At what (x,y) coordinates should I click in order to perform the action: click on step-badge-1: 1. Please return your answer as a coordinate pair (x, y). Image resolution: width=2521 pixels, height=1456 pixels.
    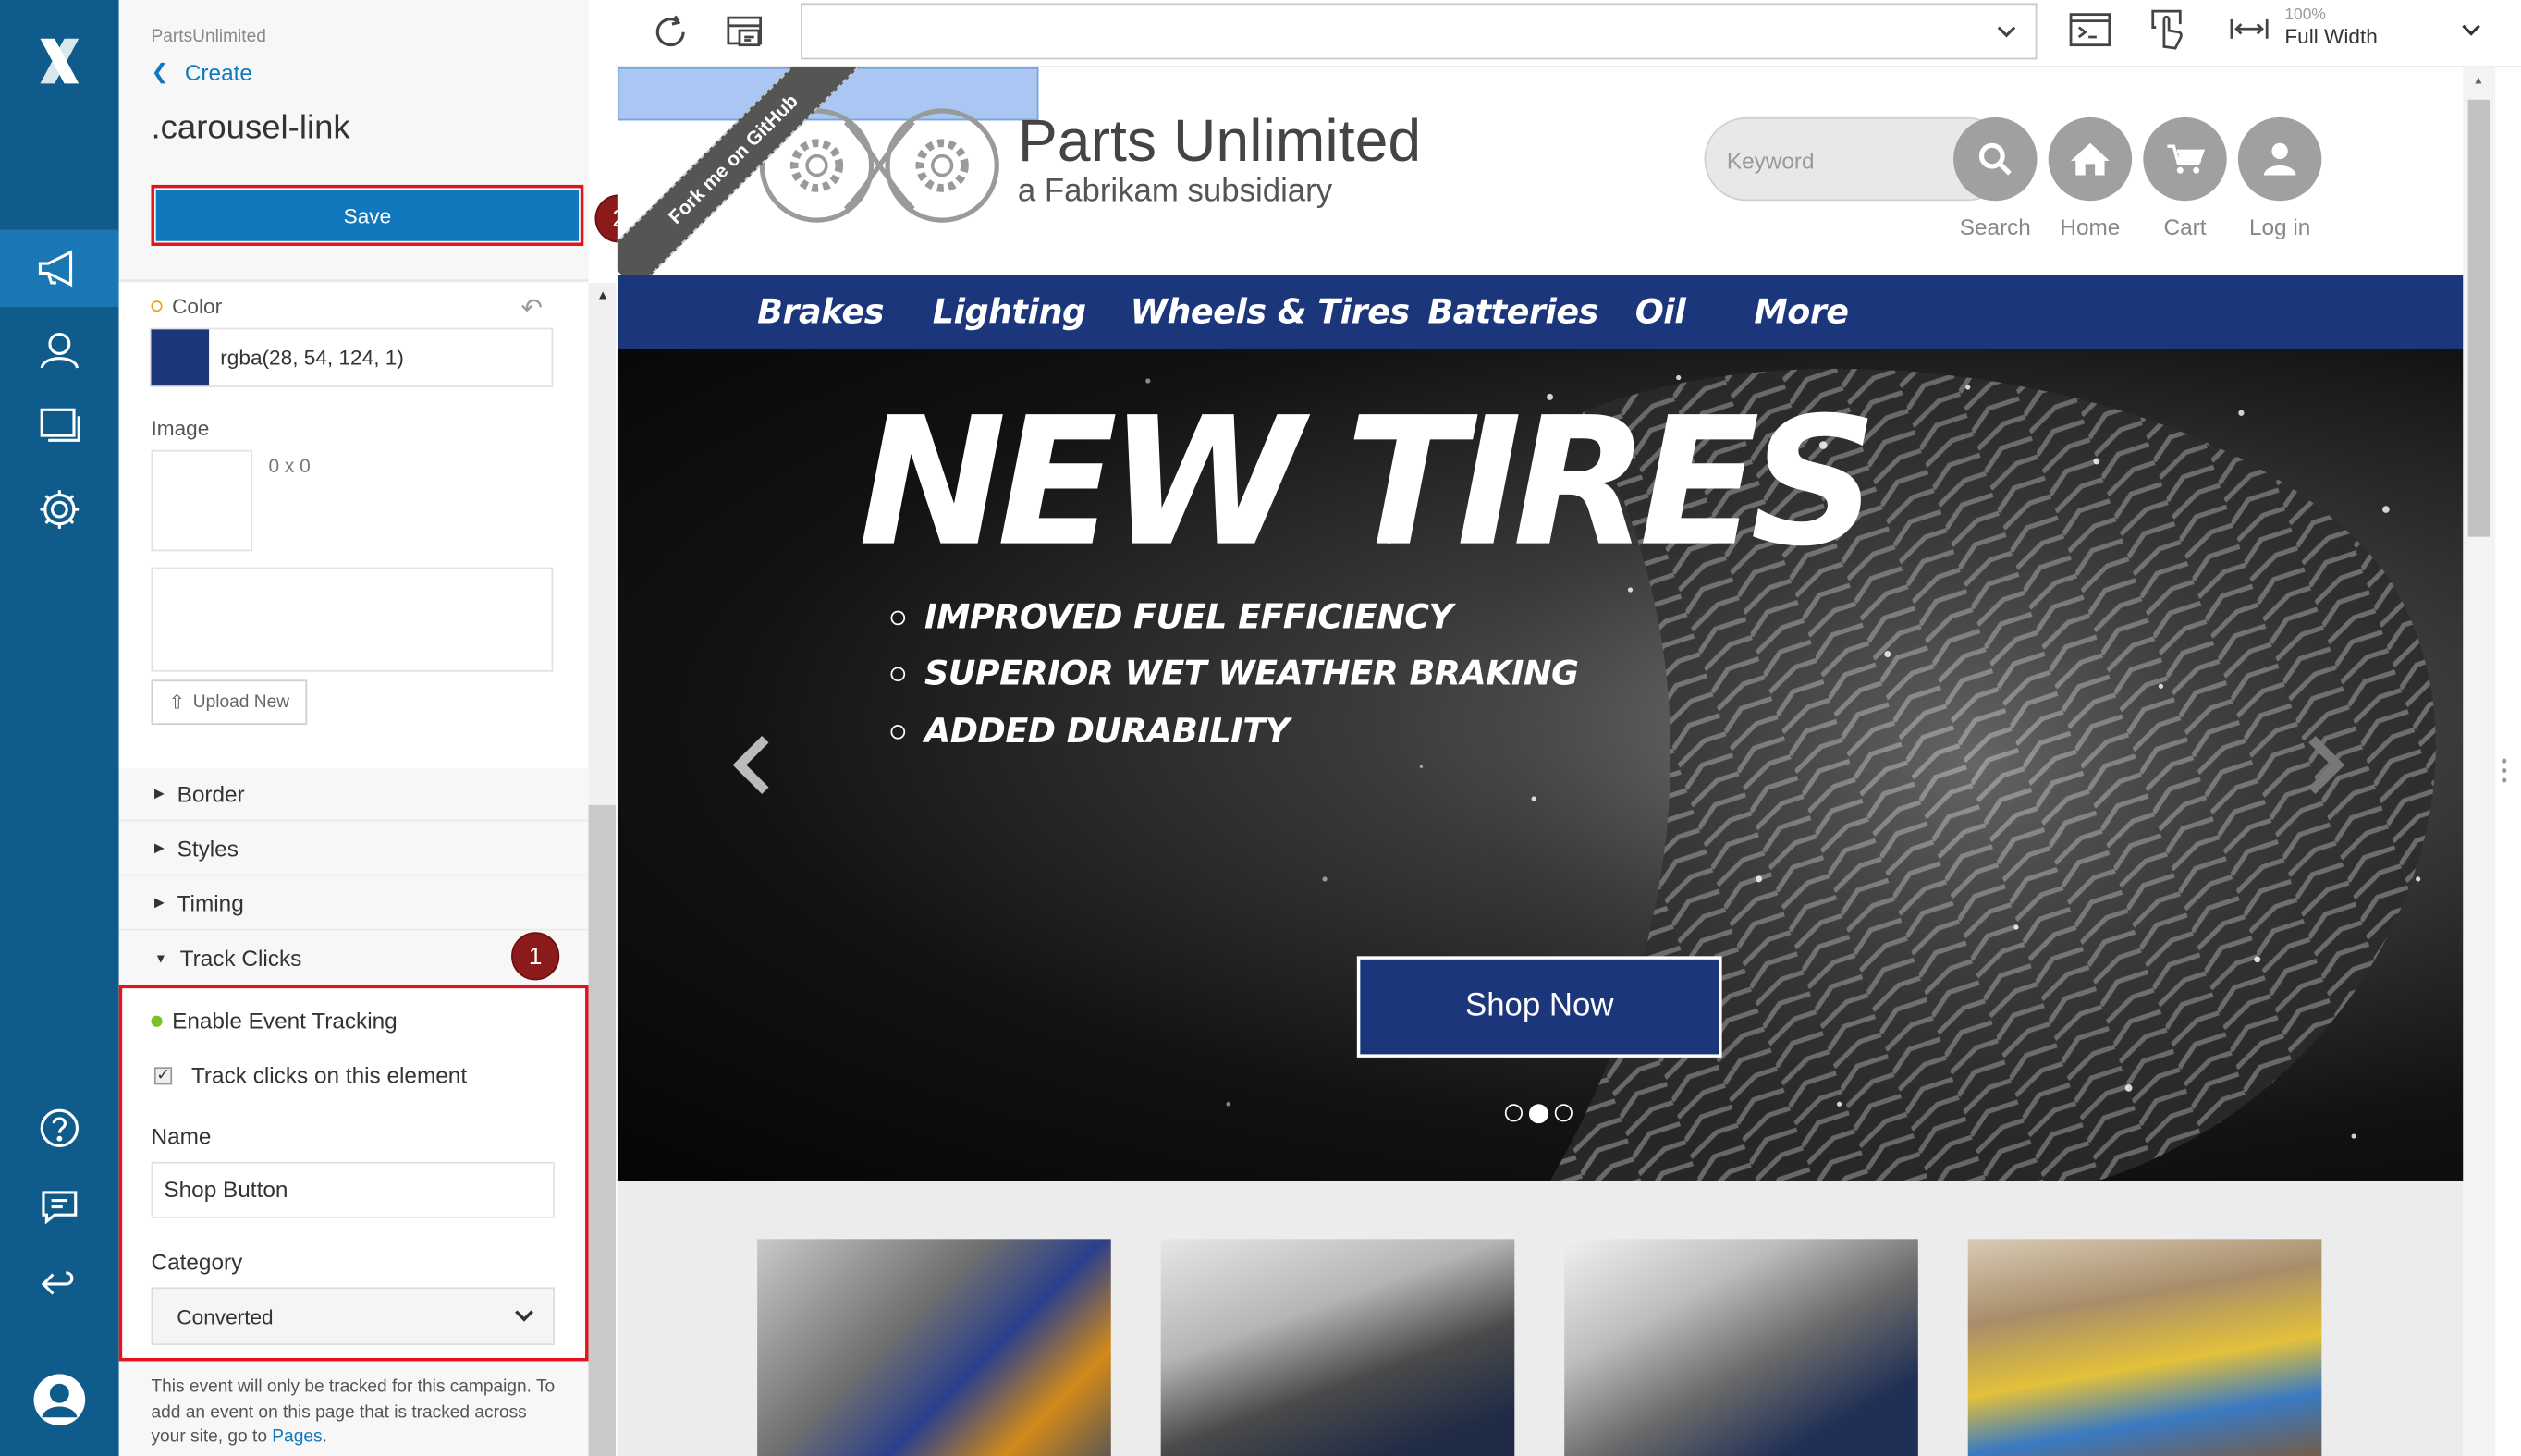
    Looking at the image, I should click on (535, 956).